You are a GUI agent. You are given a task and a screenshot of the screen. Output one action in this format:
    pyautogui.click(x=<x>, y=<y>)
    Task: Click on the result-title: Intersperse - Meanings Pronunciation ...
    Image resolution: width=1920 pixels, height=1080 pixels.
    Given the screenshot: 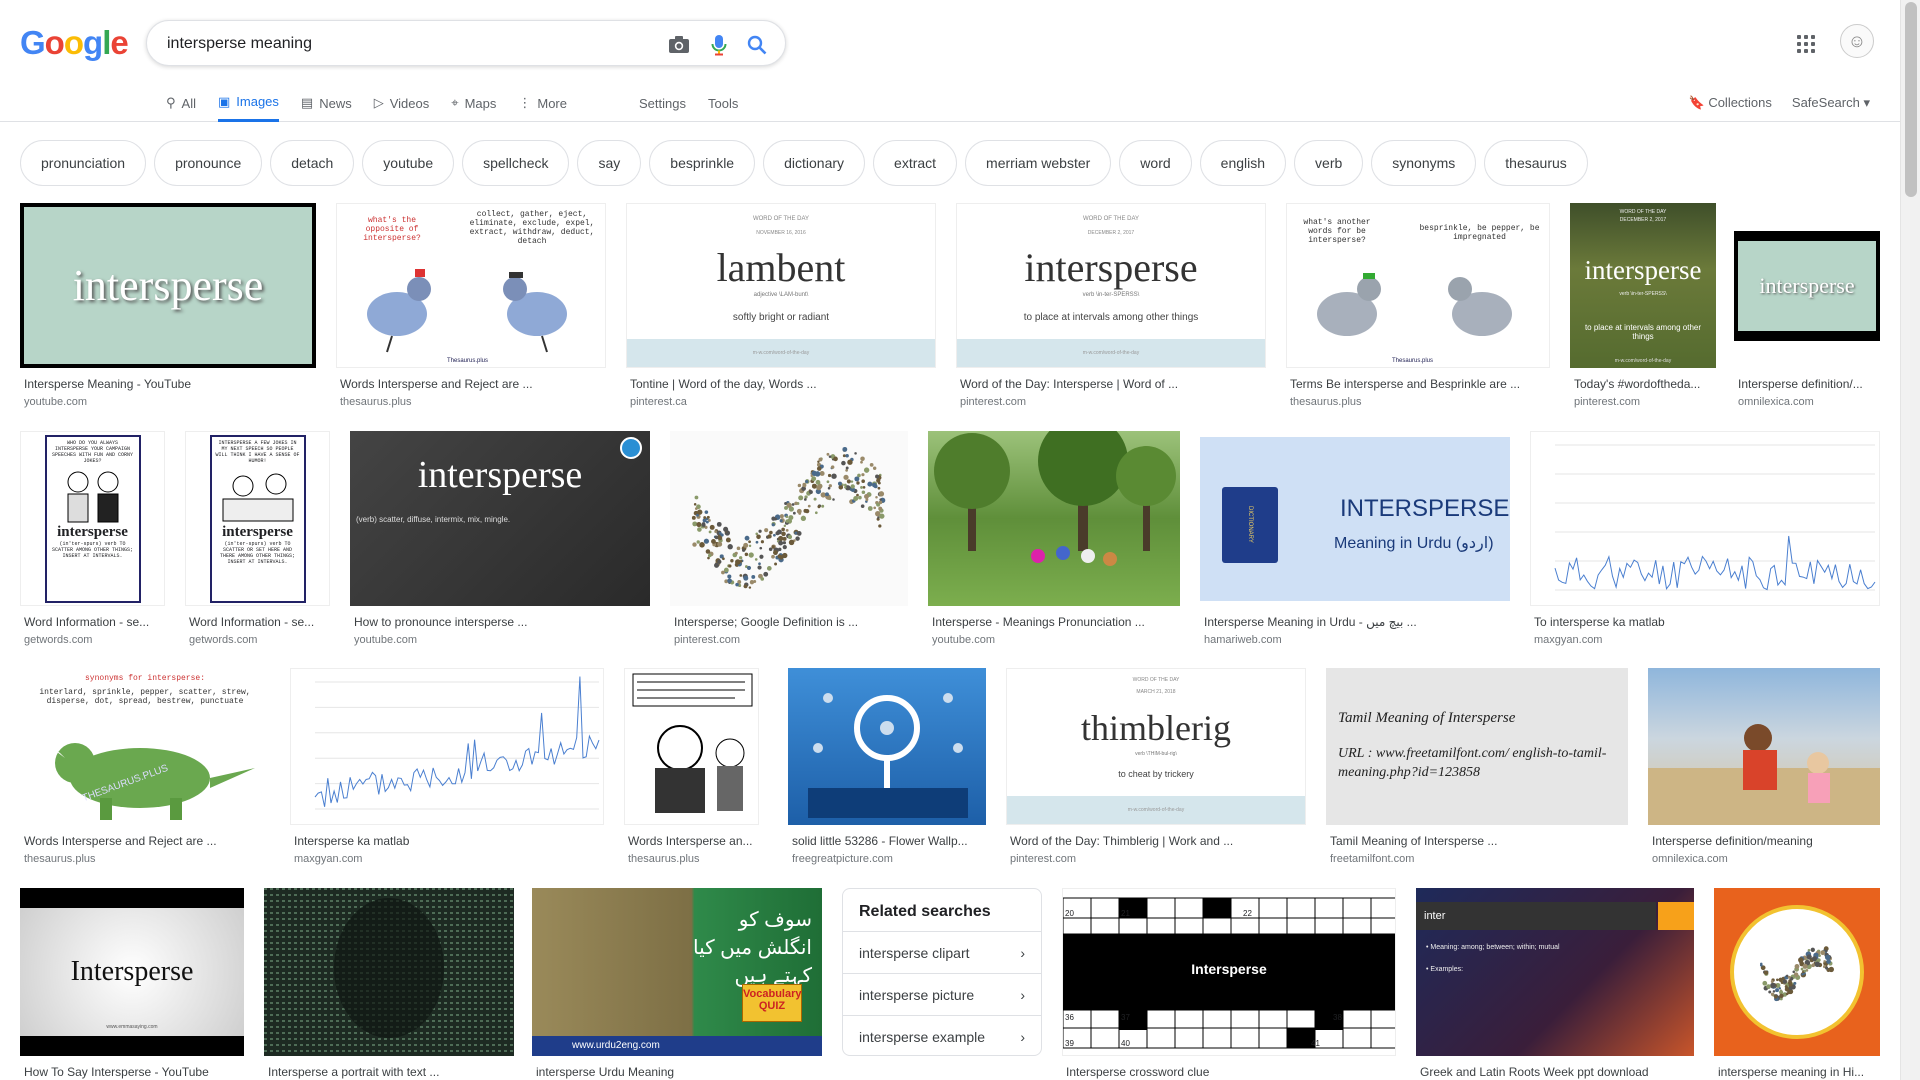 What is the action you would take?
    pyautogui.click(x=1054, y=622)
    